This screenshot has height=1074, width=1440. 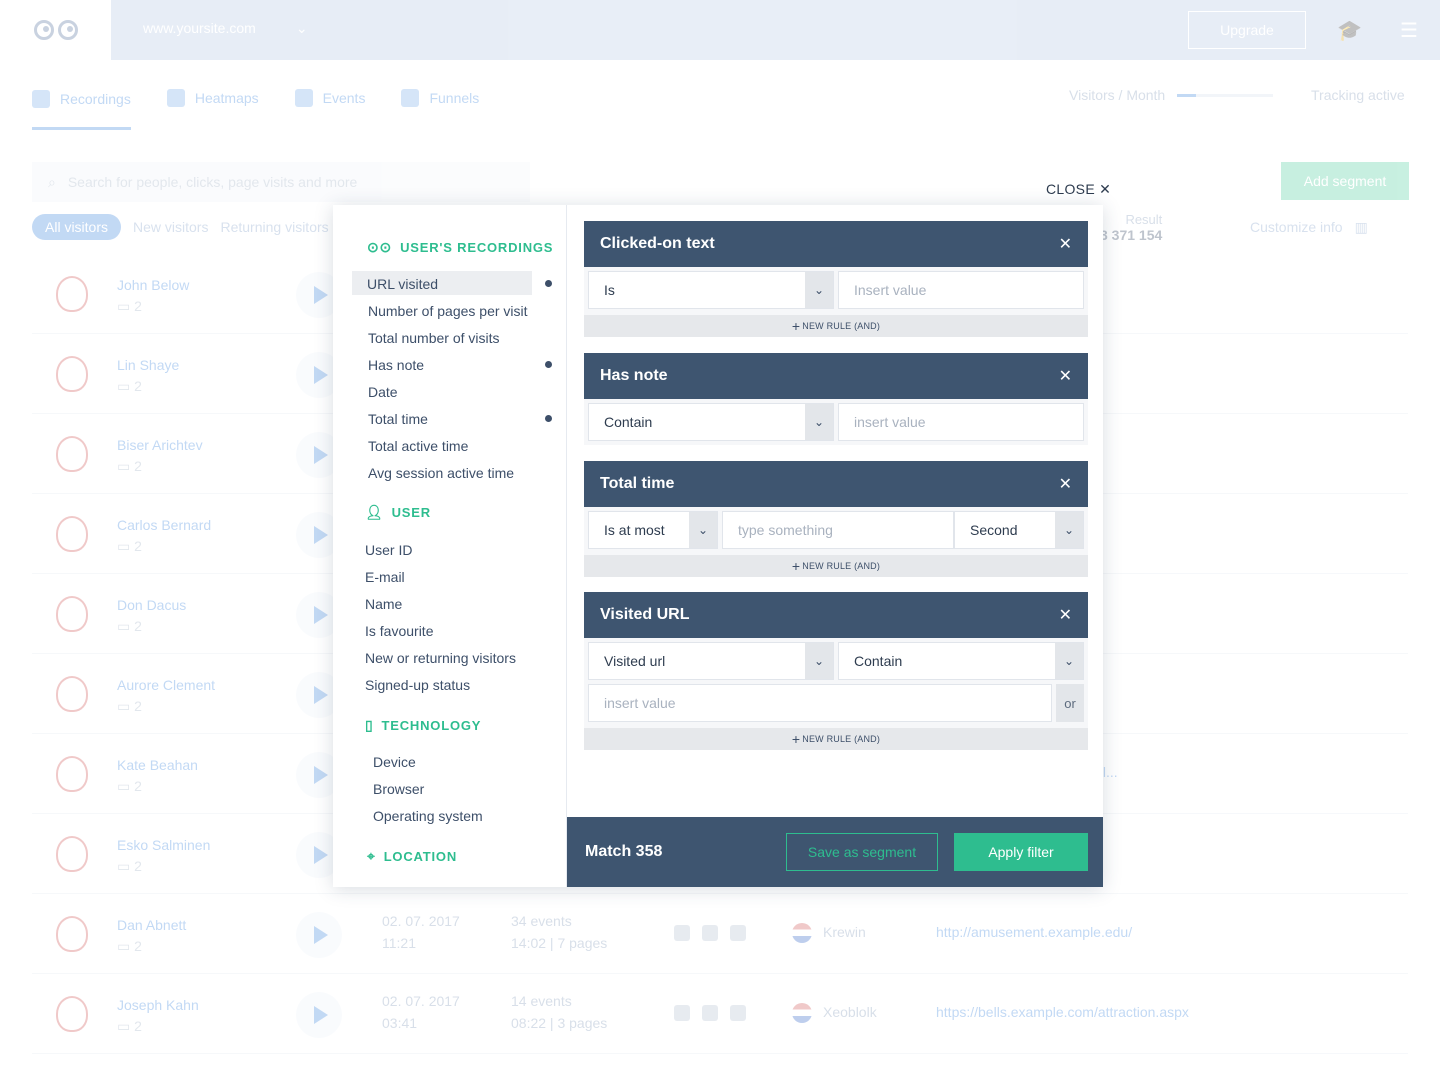 I want to click on tab-events: Events, so click(x=329, y=98).